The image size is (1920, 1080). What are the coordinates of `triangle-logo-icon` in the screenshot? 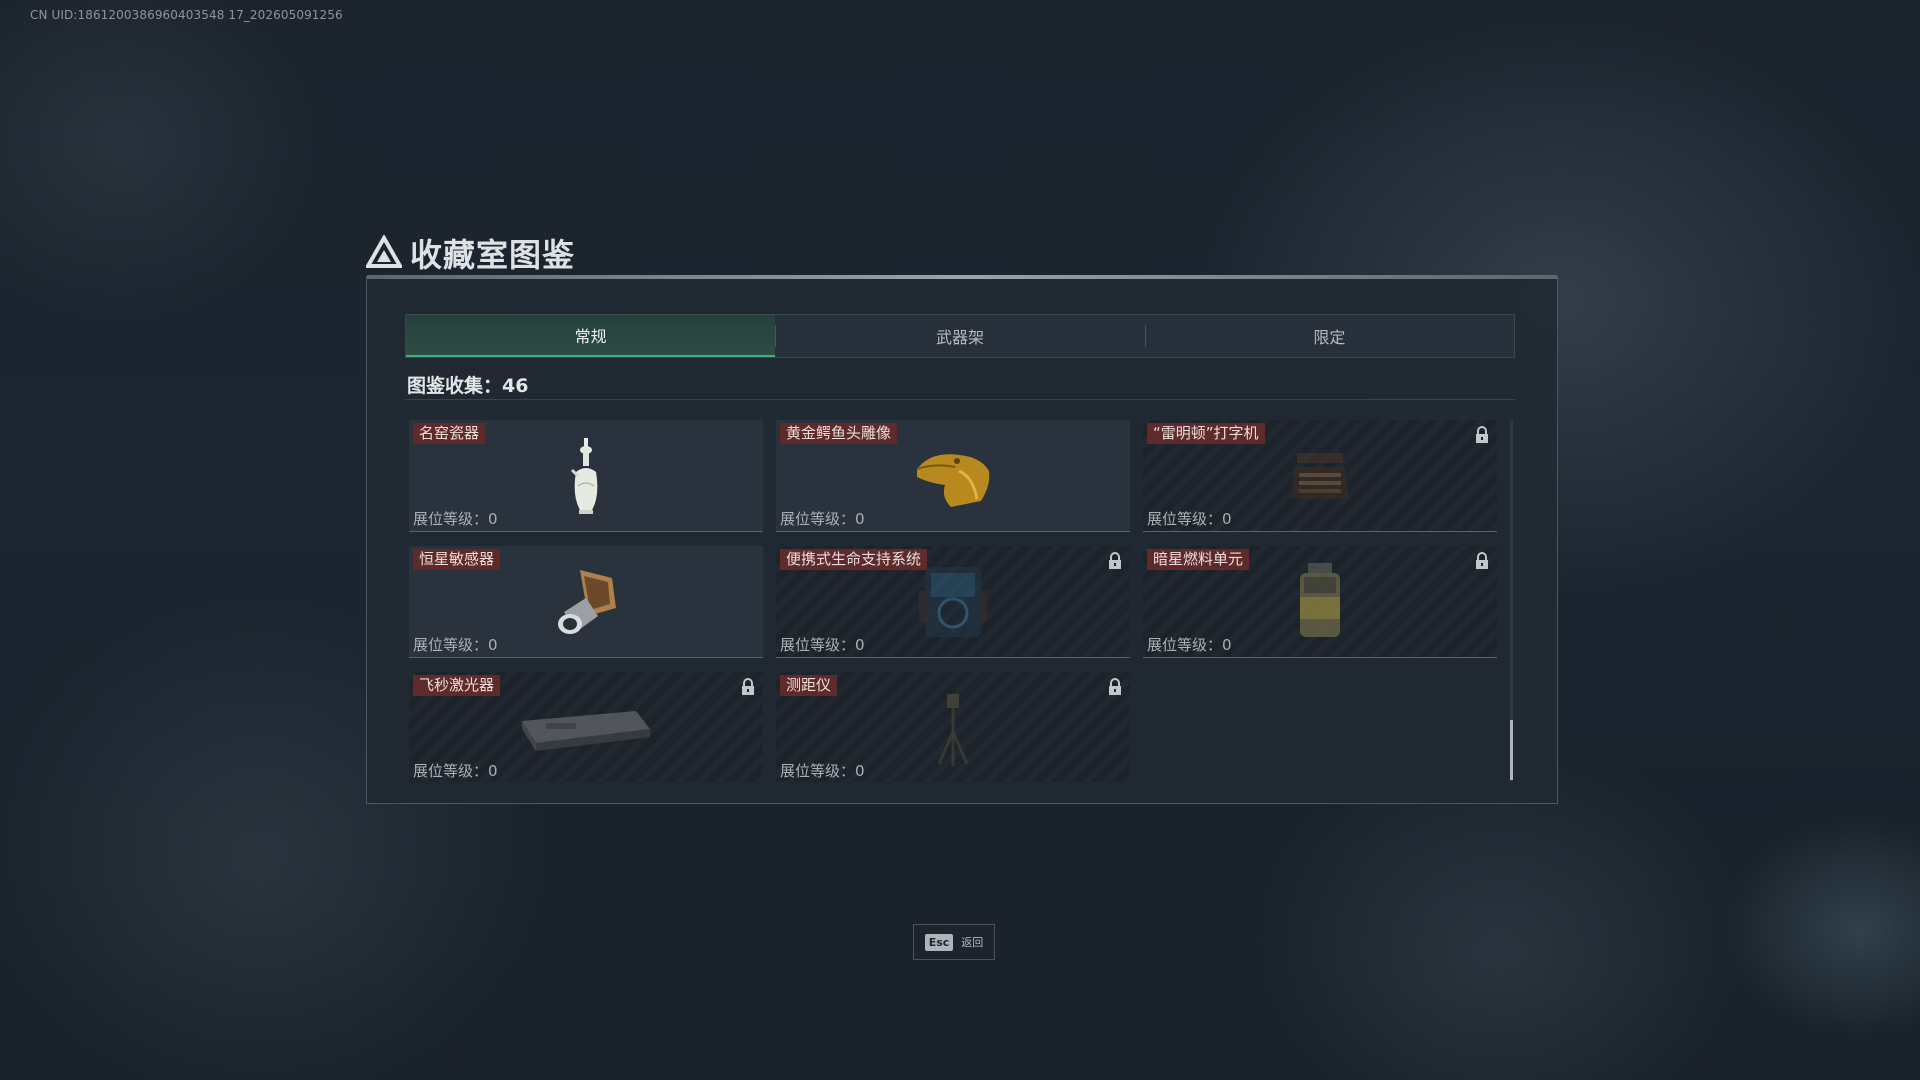 It's located at (384, 251).